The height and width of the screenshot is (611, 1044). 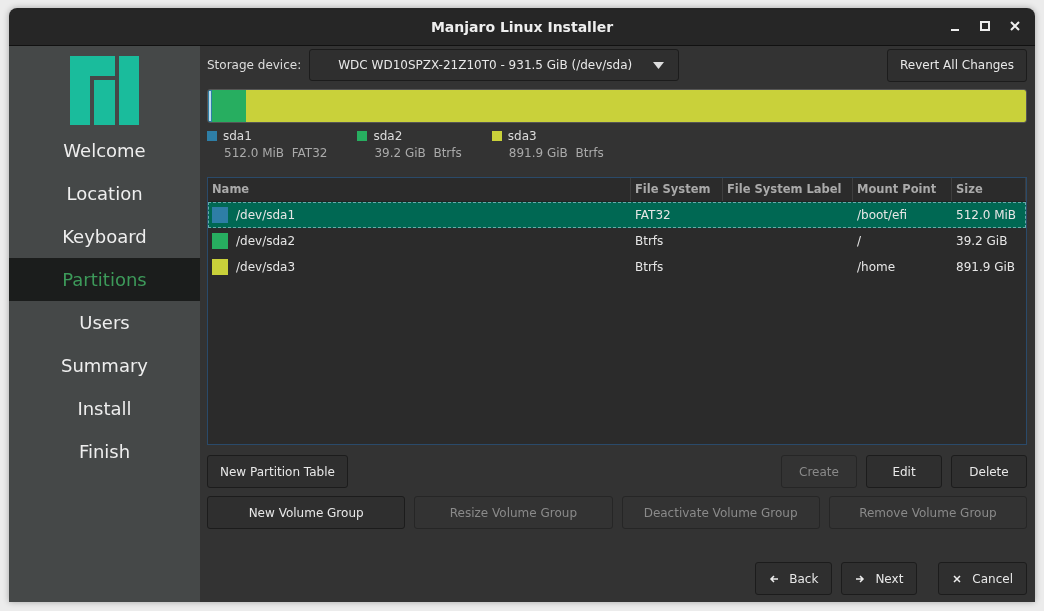 I want to click on column-header: Mount Point, so click(x=902, y=189).